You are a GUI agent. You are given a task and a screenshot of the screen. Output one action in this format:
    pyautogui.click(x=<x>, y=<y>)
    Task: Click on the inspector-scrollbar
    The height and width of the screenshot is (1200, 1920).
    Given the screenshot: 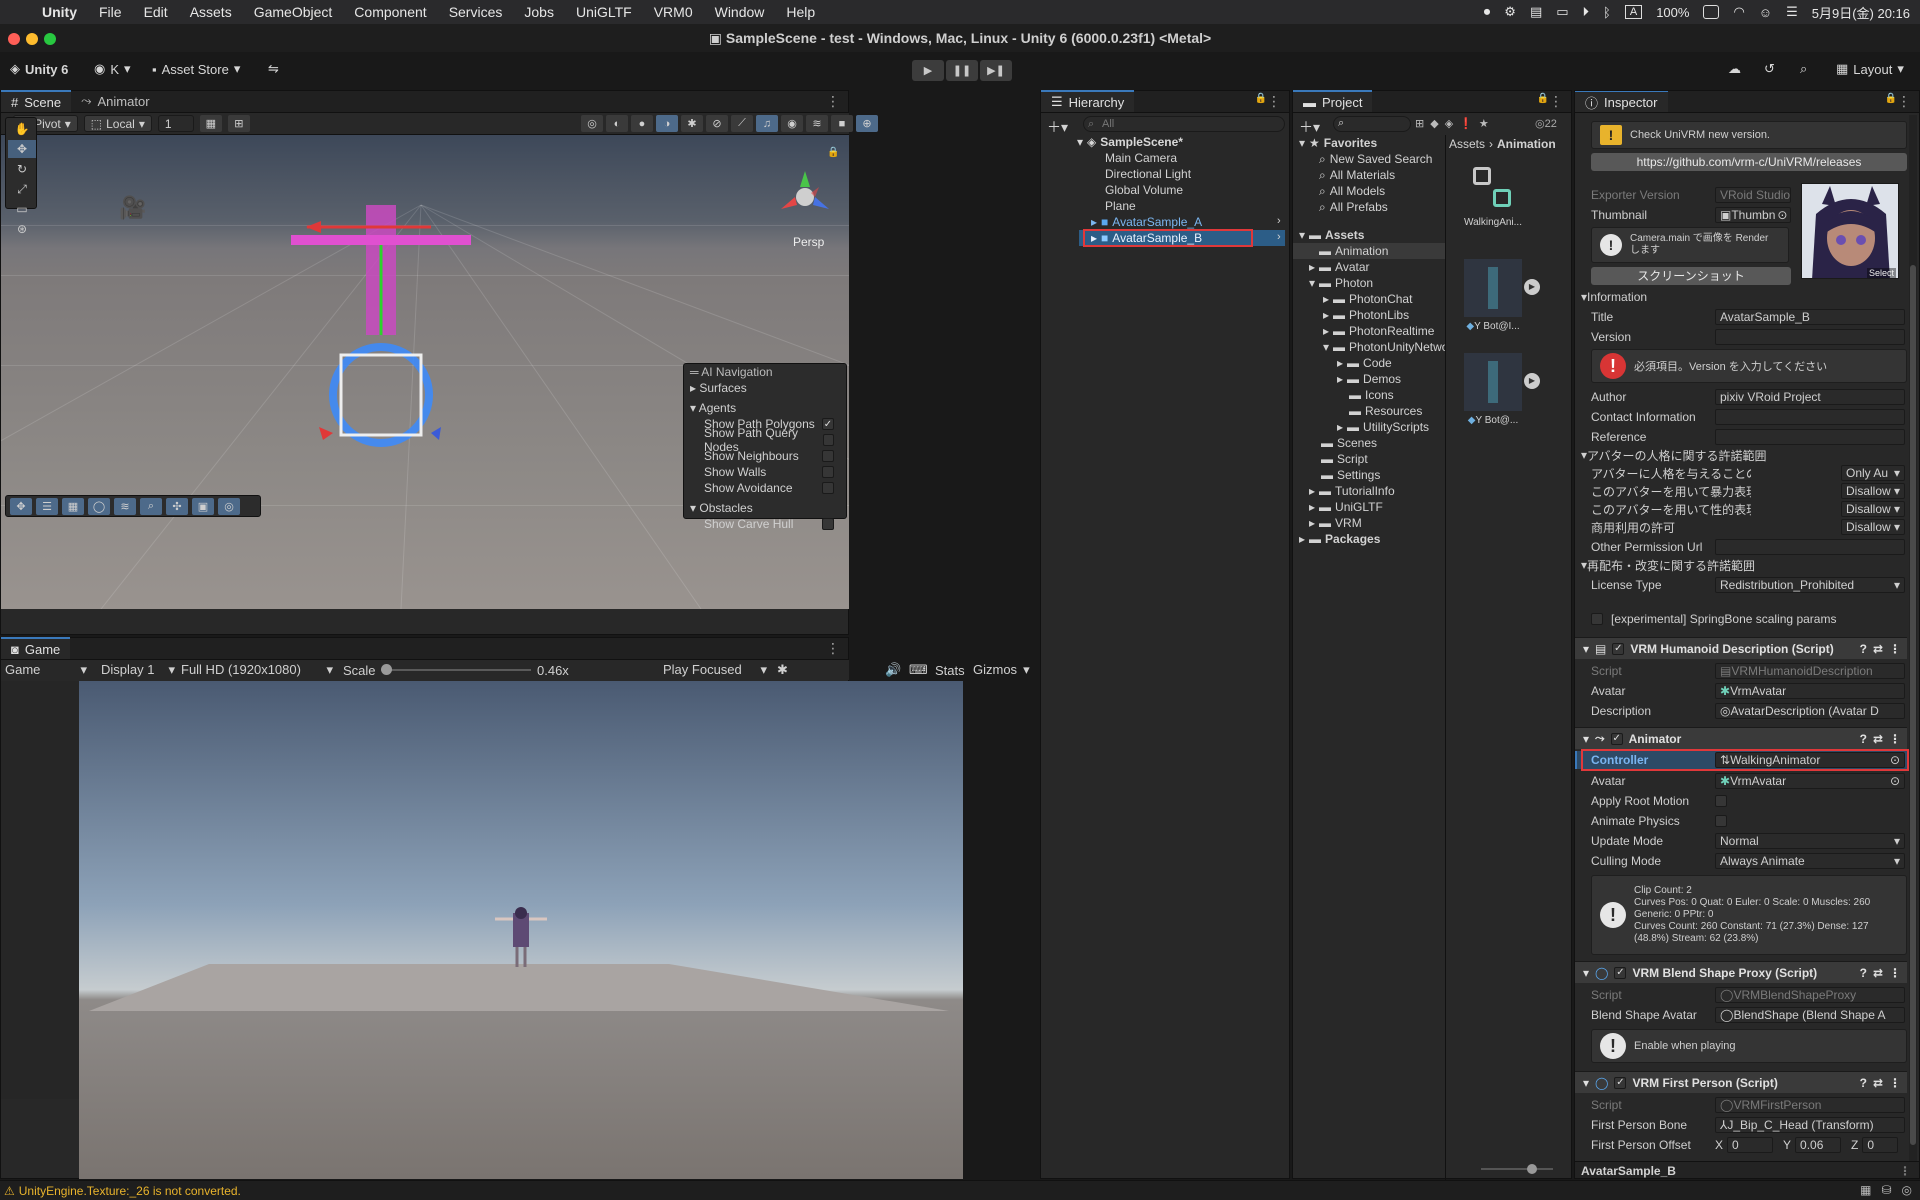 What is the action you would take?
    pyautogui.click(x=1913, y=640)
    